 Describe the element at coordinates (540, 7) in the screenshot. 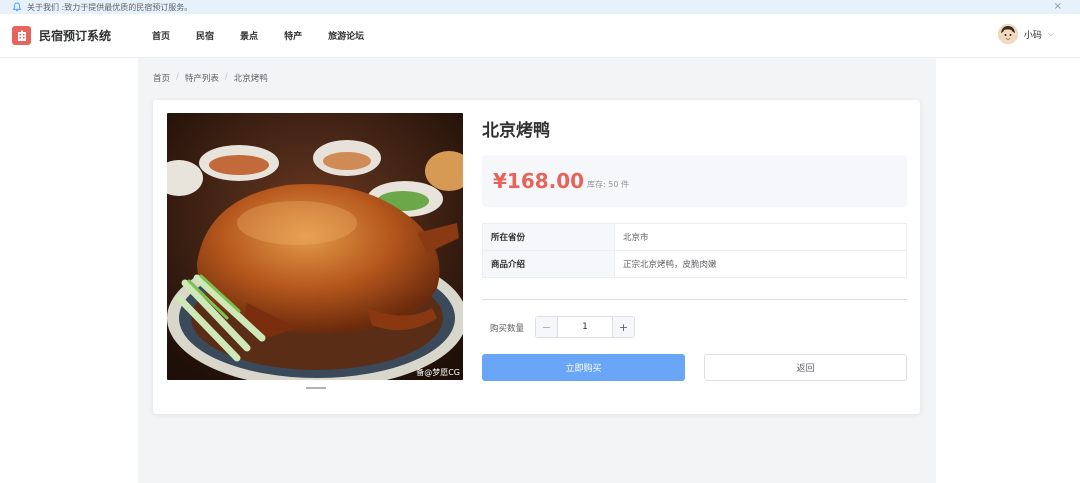

I see `notice-bar: 关于我们 :致力于提供最优质的民宿预订服务。 ×` at that location.